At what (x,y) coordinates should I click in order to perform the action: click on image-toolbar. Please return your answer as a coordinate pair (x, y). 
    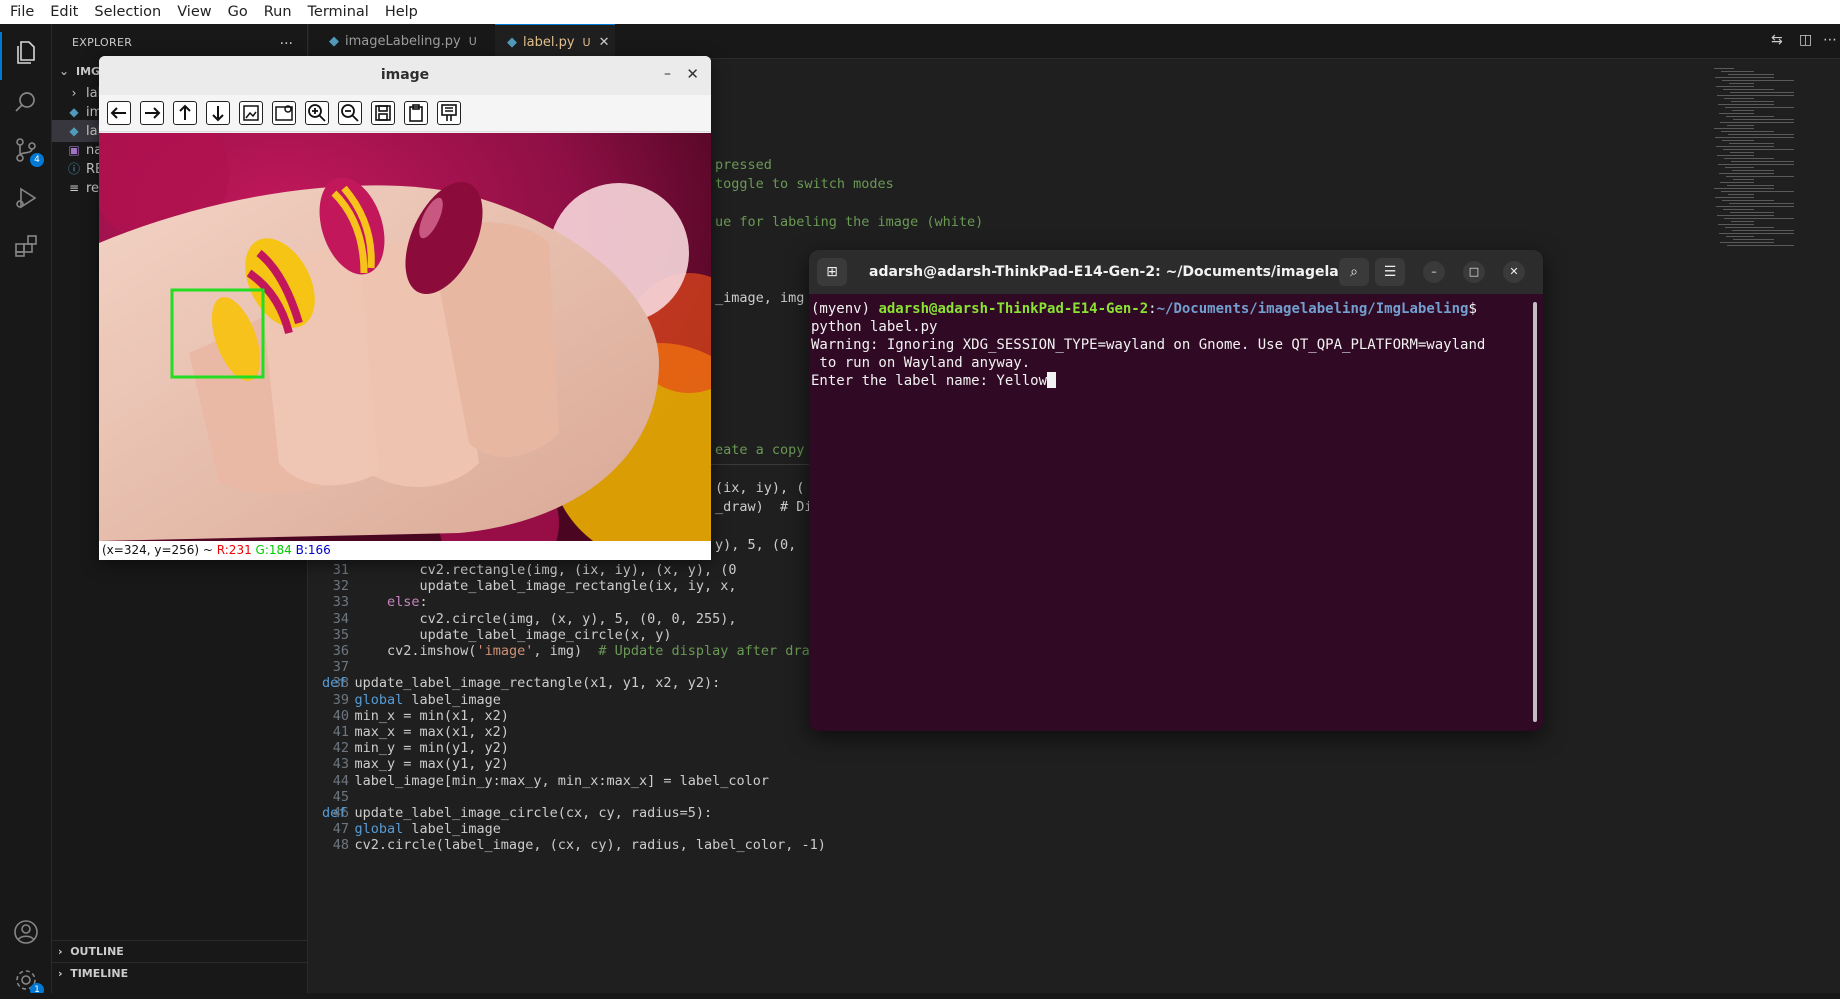
    Looking at the image, I should click on (405, 113).